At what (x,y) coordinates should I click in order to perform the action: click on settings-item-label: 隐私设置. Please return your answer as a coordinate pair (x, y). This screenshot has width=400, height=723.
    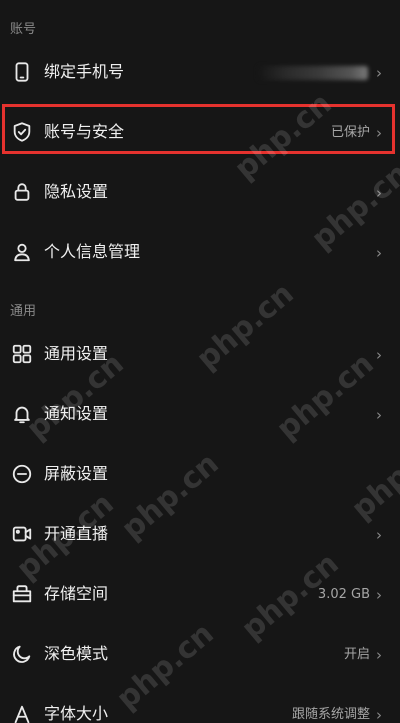
    Looking at the image, I should click on (76, 191).